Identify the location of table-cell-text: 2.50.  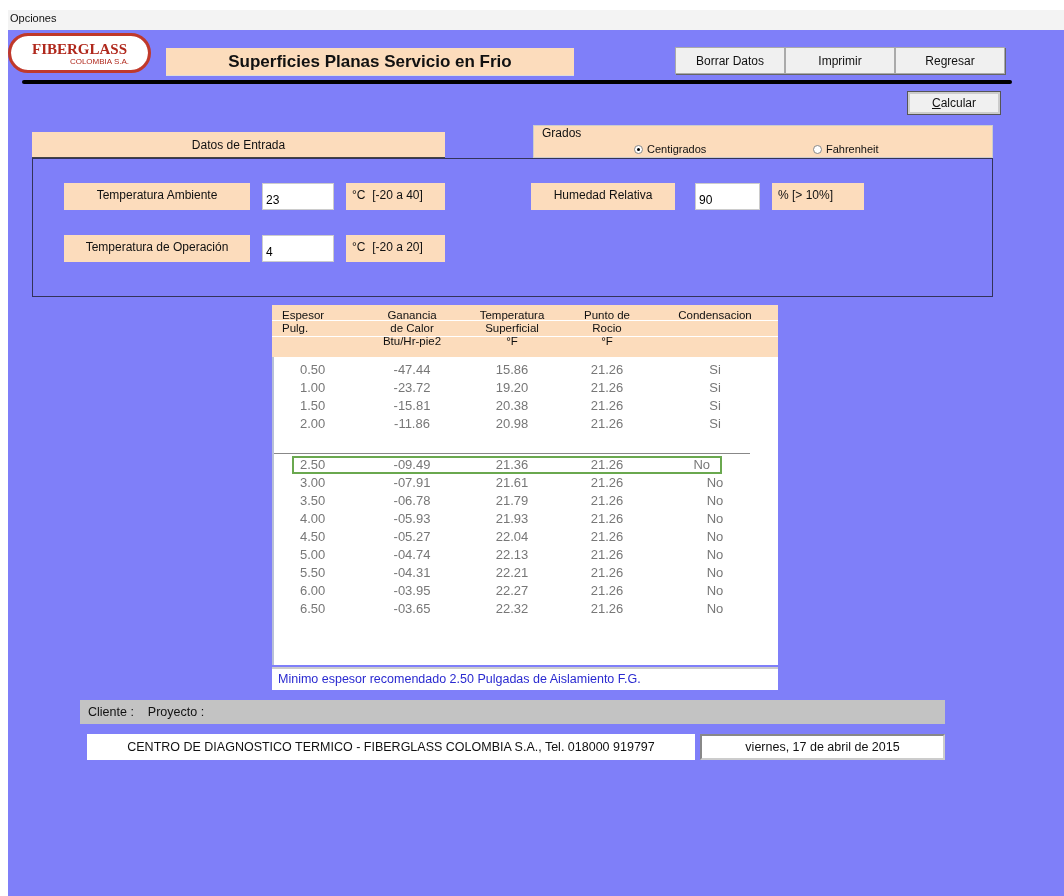
(313, 465).